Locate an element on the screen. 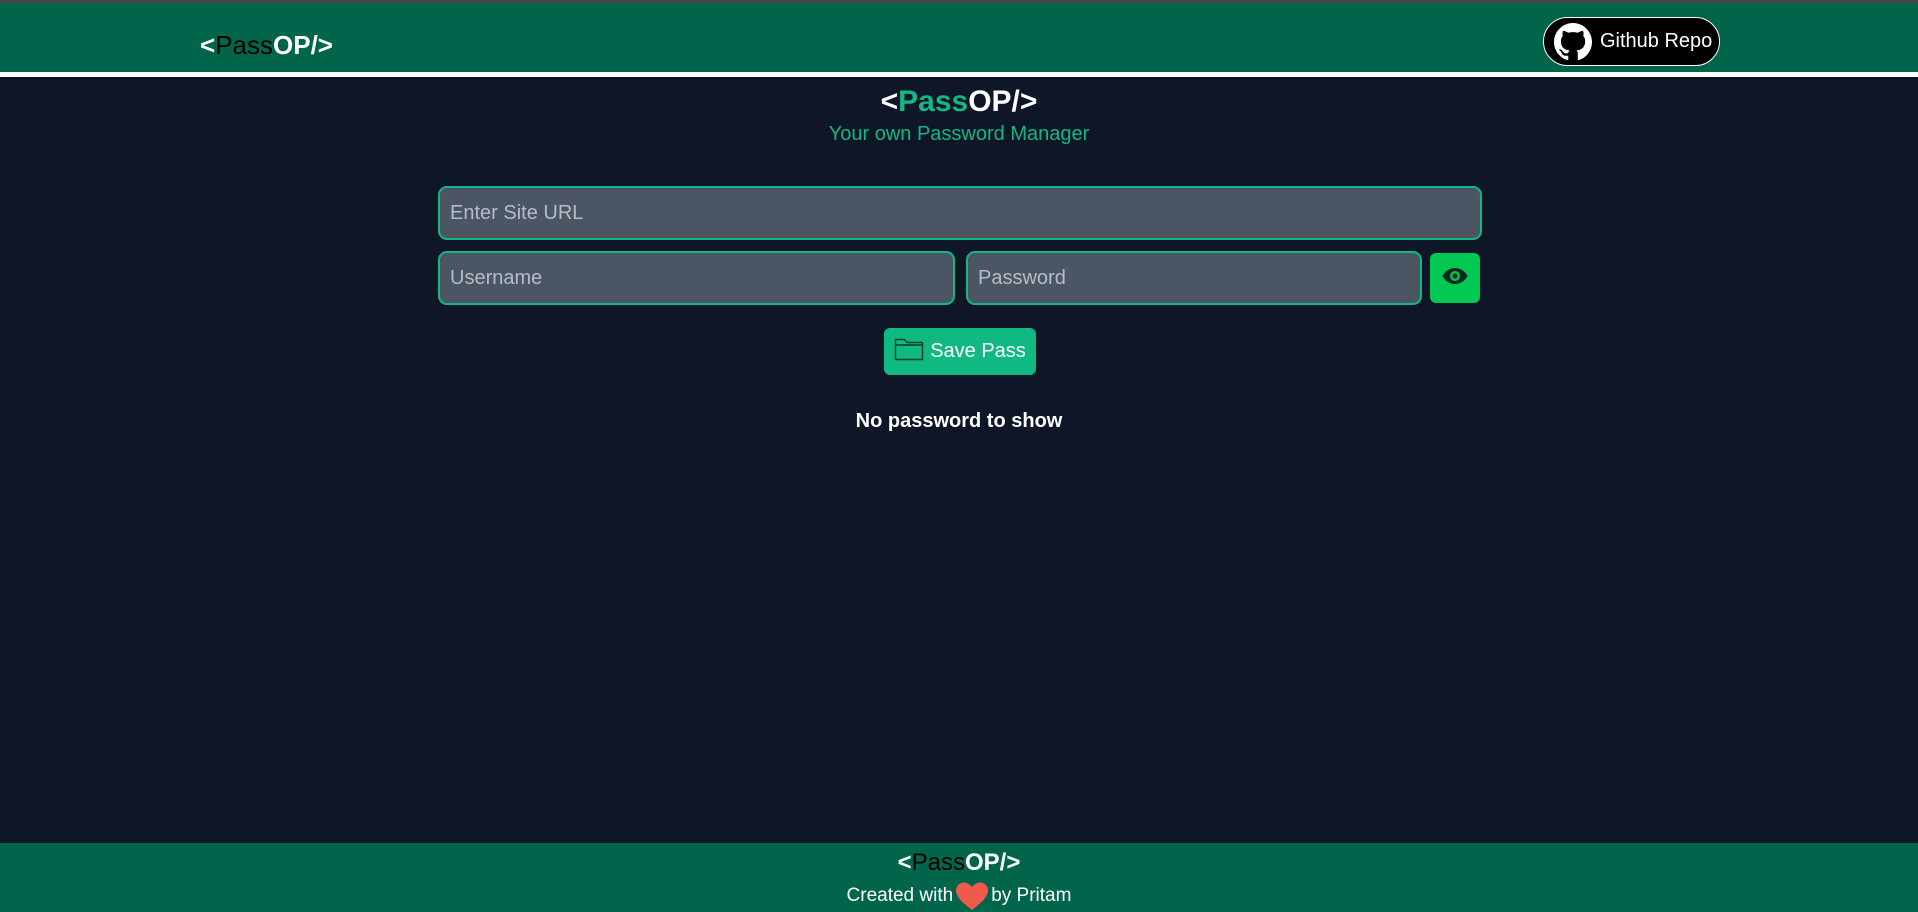 This screenshot has width=1918, height=912. github-repo-label: Github Repo is located at coordinates (1656, 41).